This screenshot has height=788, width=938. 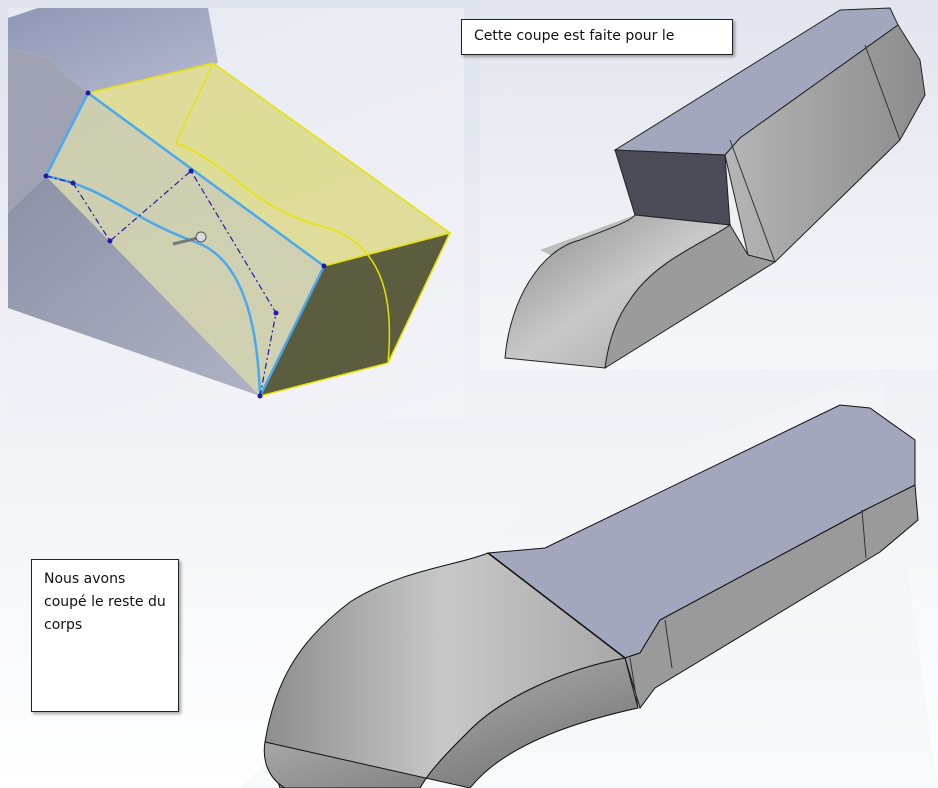 I want to click on callout-bottom-text: Nous avons coupé le reste du corps, so click(x=105, y=602).